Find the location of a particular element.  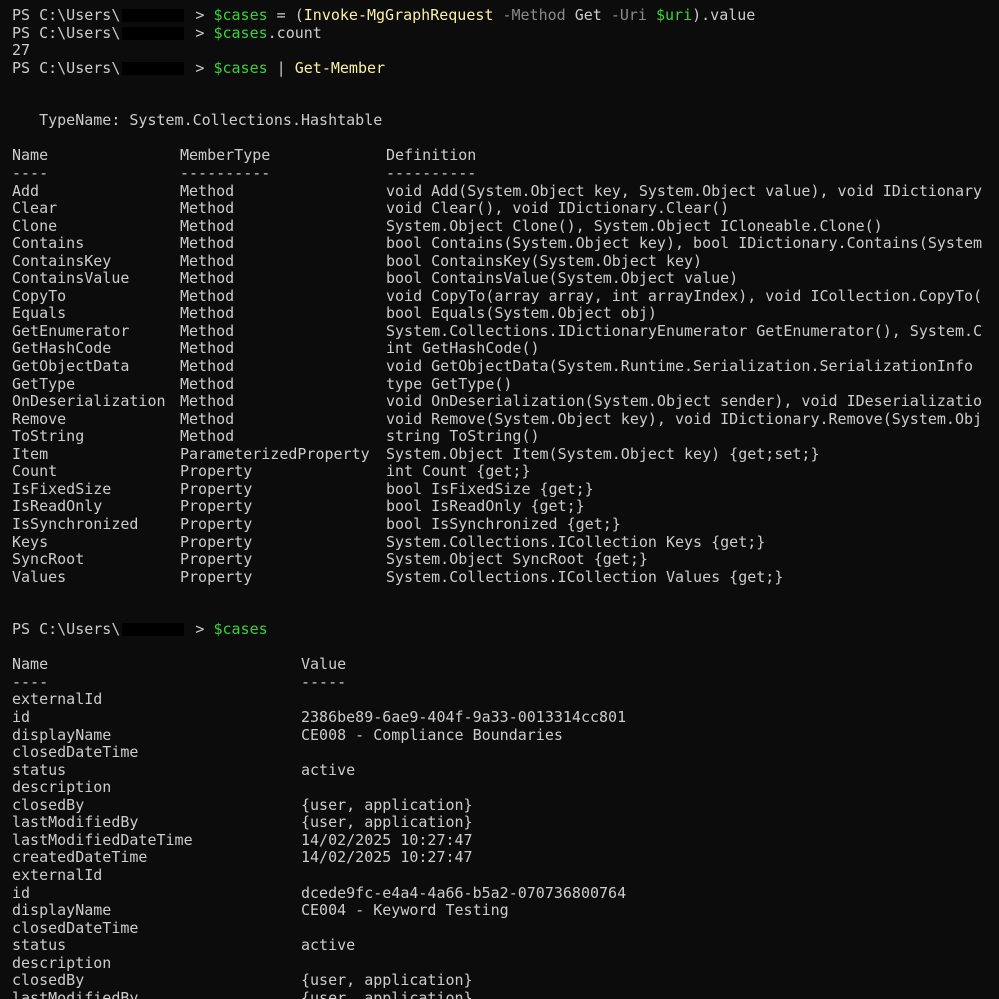

member-name: SyncRoot is located at coordinates (48, 559).